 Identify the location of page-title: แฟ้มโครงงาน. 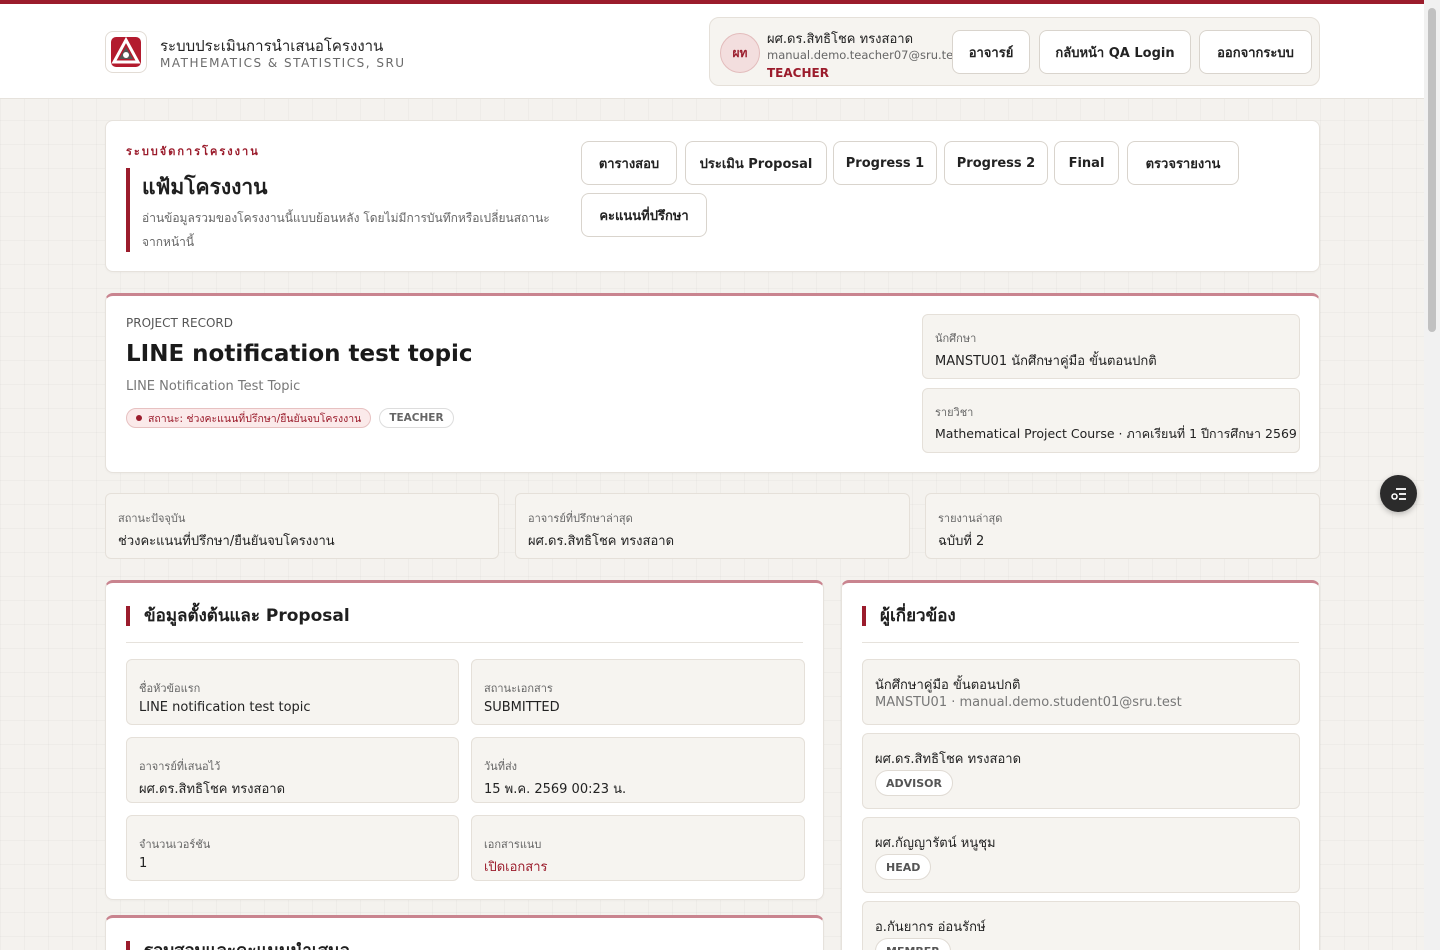
(205, 187).